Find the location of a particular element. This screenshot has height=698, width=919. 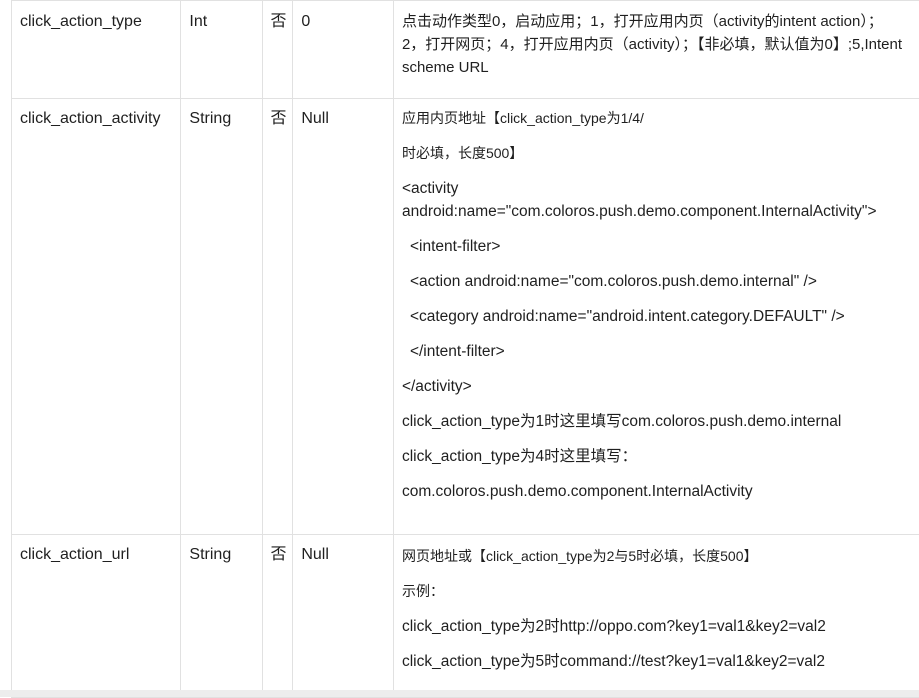

param-name-cell: click_action_activity is located at coordinates (96, 317).